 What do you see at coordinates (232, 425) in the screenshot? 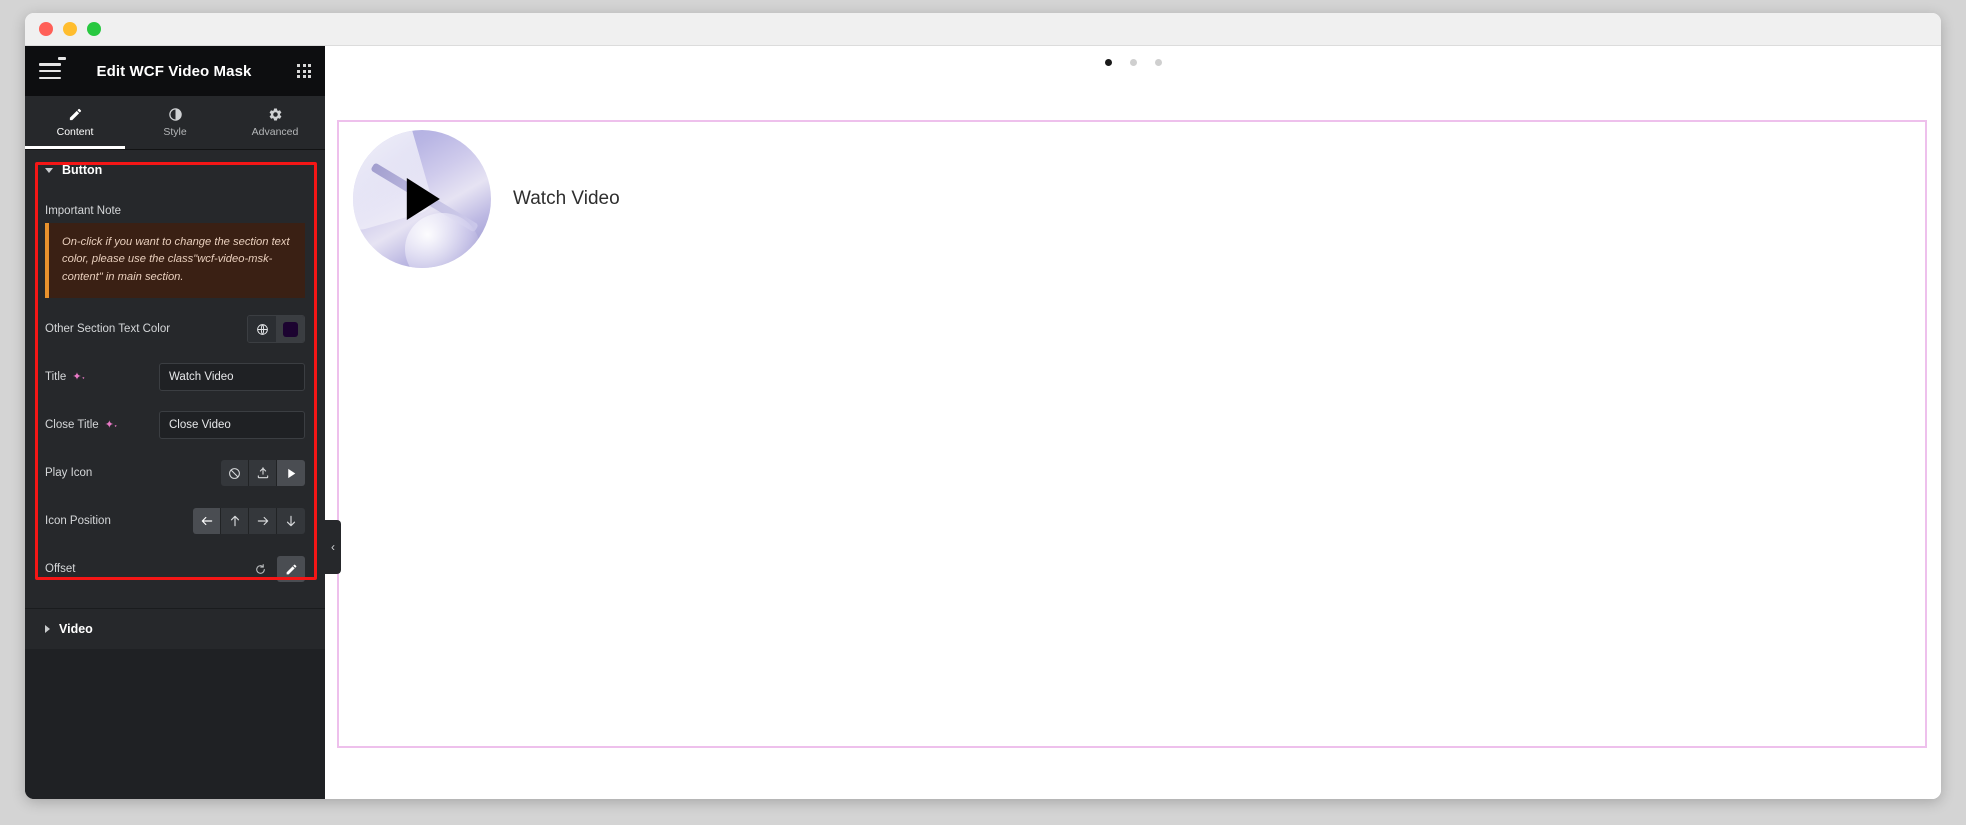
I see `close-title-input` at bounding box center [232, 425].